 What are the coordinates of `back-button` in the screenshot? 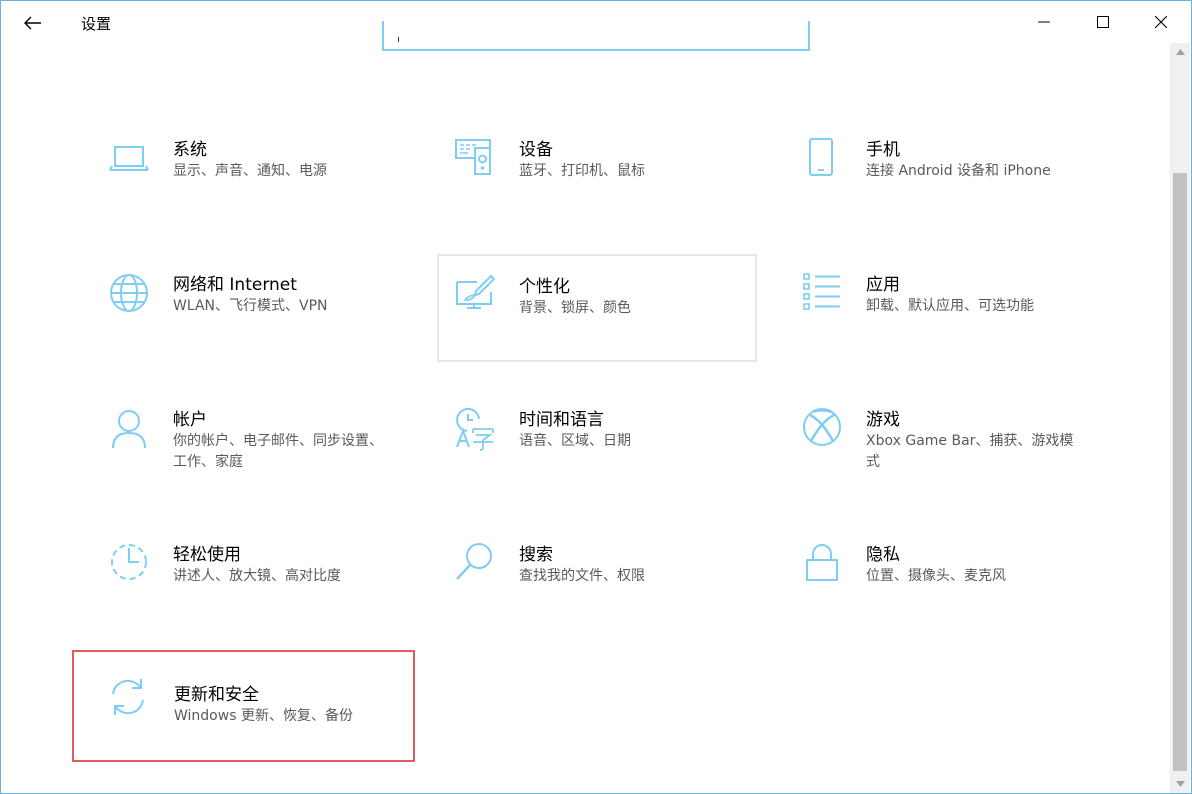 It's located at (33, 23).